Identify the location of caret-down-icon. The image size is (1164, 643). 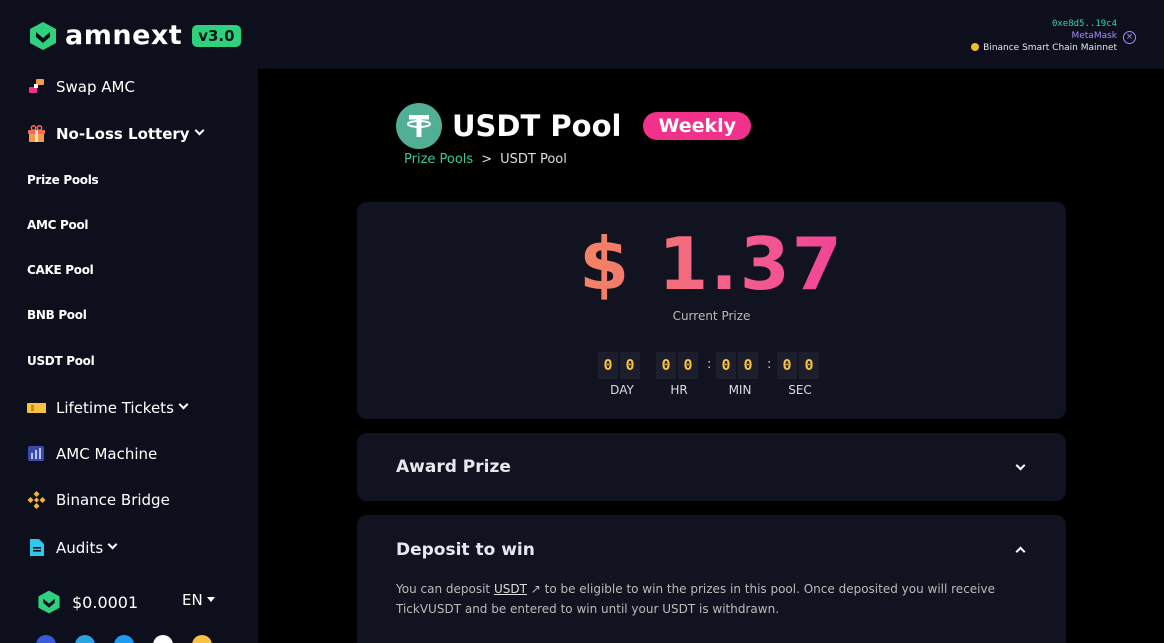
(210, 599).